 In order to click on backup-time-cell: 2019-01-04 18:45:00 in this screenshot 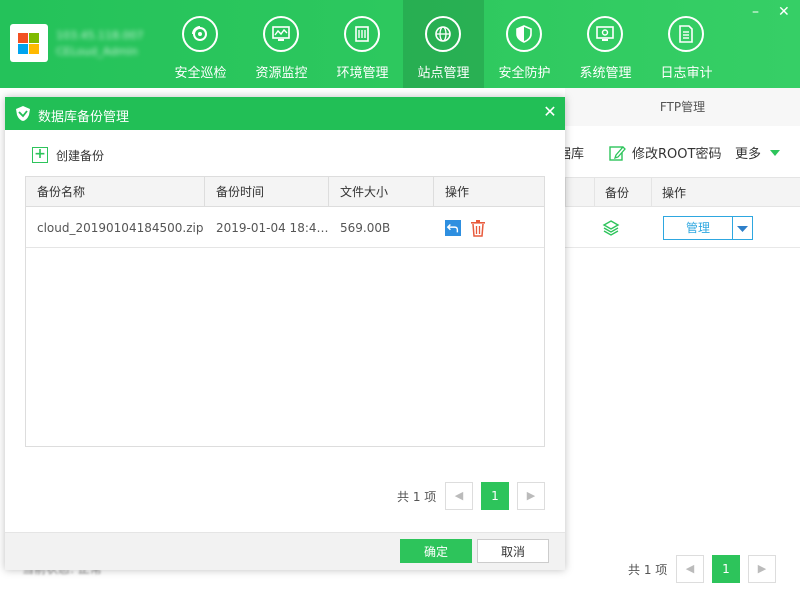, I will do `click(272, 228)`.